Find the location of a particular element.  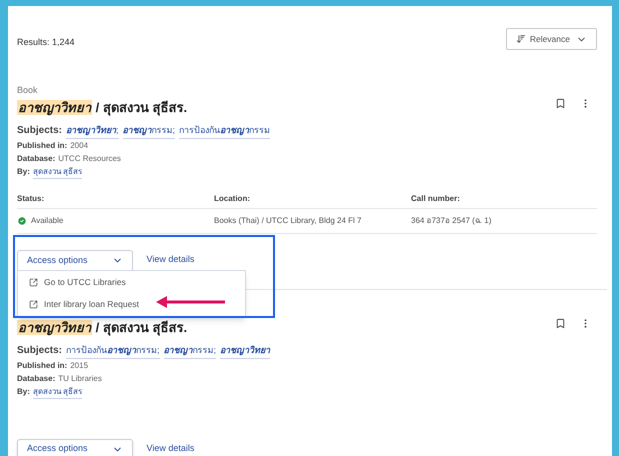

subject-link: การป้องกันอาชญากรรม; is located at coordinates (113, 351).